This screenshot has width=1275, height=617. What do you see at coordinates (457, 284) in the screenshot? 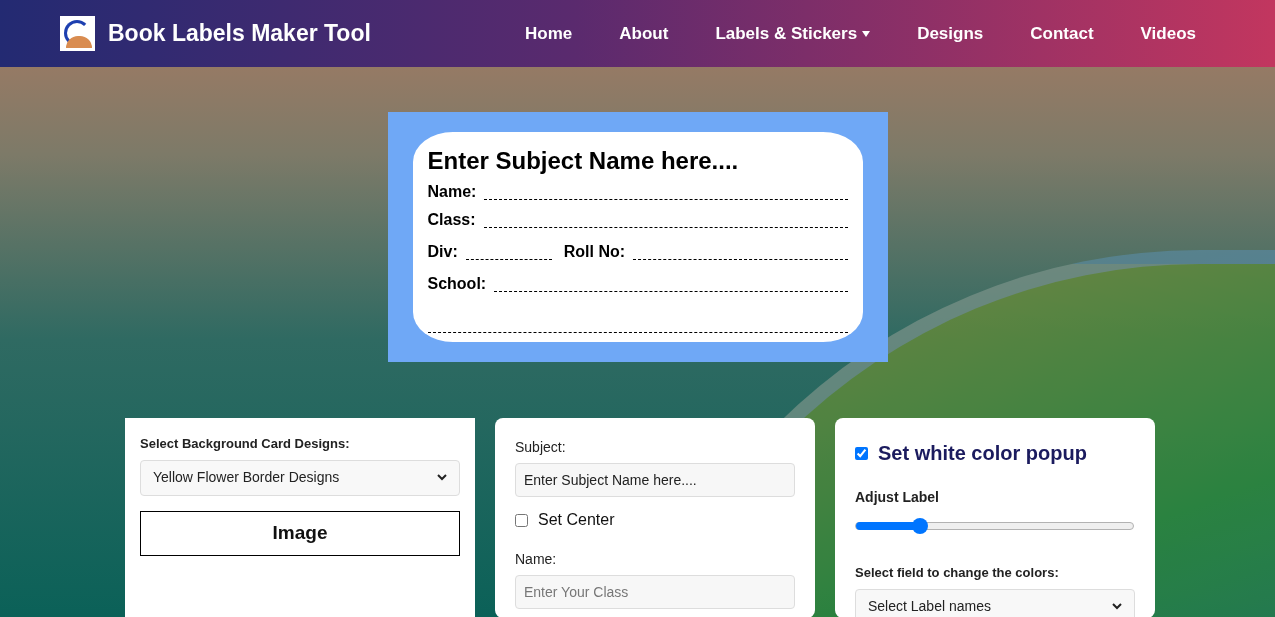
I see `field-label: School:` at bounding box center [457, 284].